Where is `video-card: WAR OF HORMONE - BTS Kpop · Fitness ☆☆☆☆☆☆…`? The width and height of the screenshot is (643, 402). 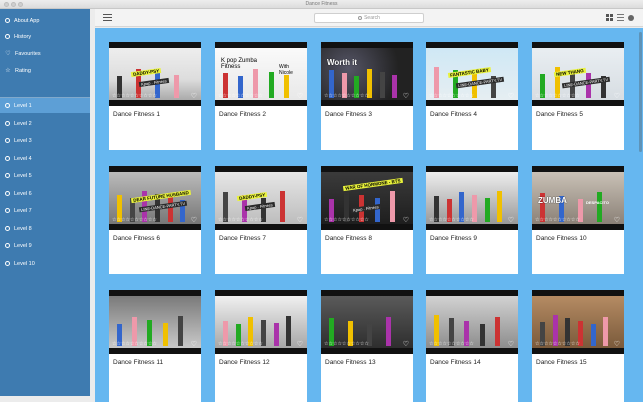 video-card: WAR OF HORMONE - BTS Kpop · Fitness ☆☆☆☆☆☆… is located at coordinates (367, 220).